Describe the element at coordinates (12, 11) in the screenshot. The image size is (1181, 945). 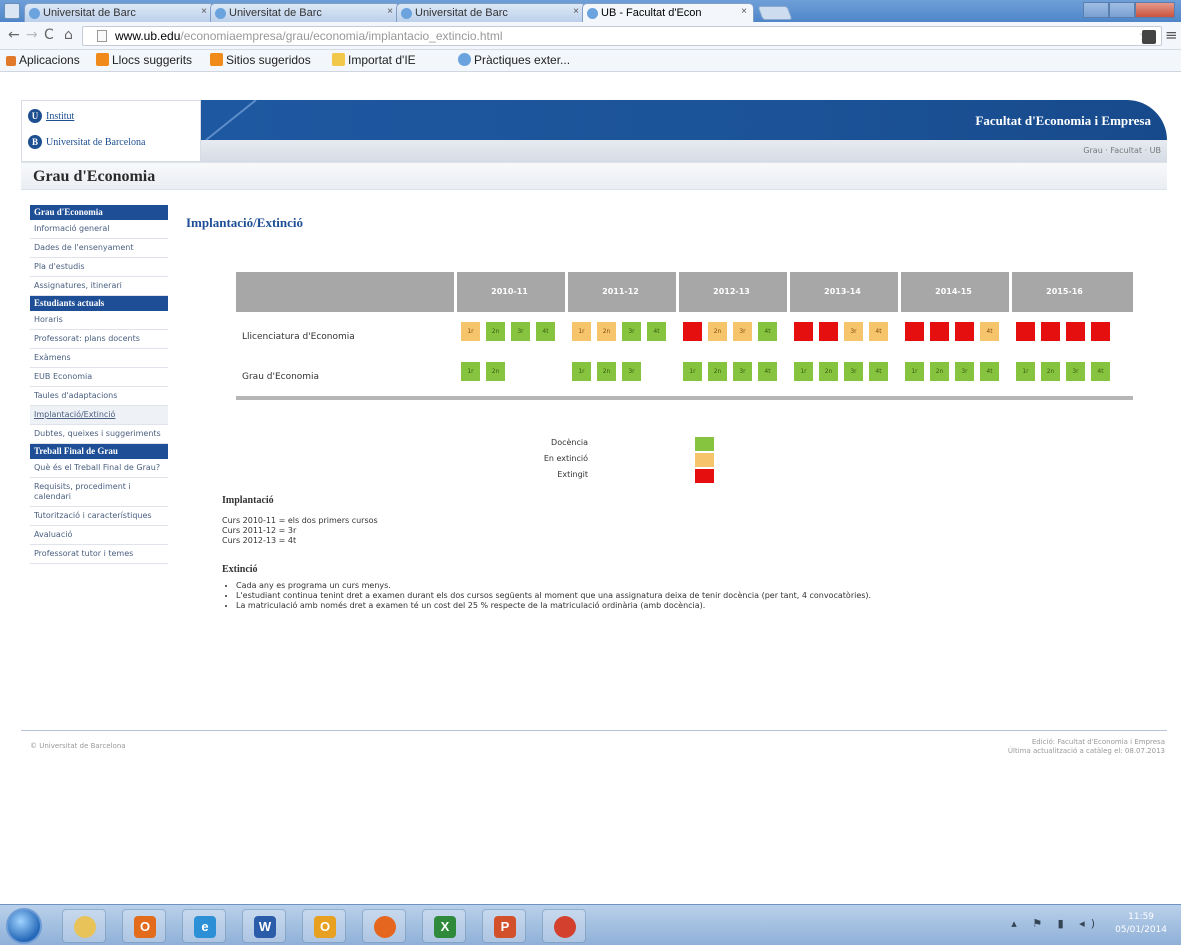
I see `window-menu-icon` at that location.